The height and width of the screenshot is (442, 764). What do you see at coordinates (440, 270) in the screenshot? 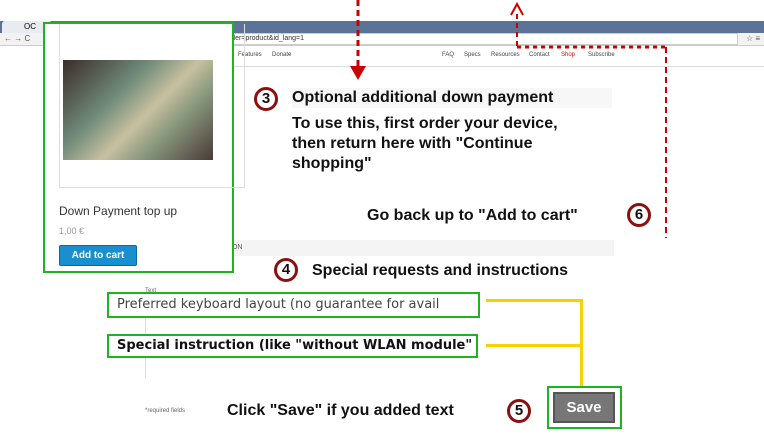
I see `step-4-text: Special requests and instructions` at bounding box center [440, 270].